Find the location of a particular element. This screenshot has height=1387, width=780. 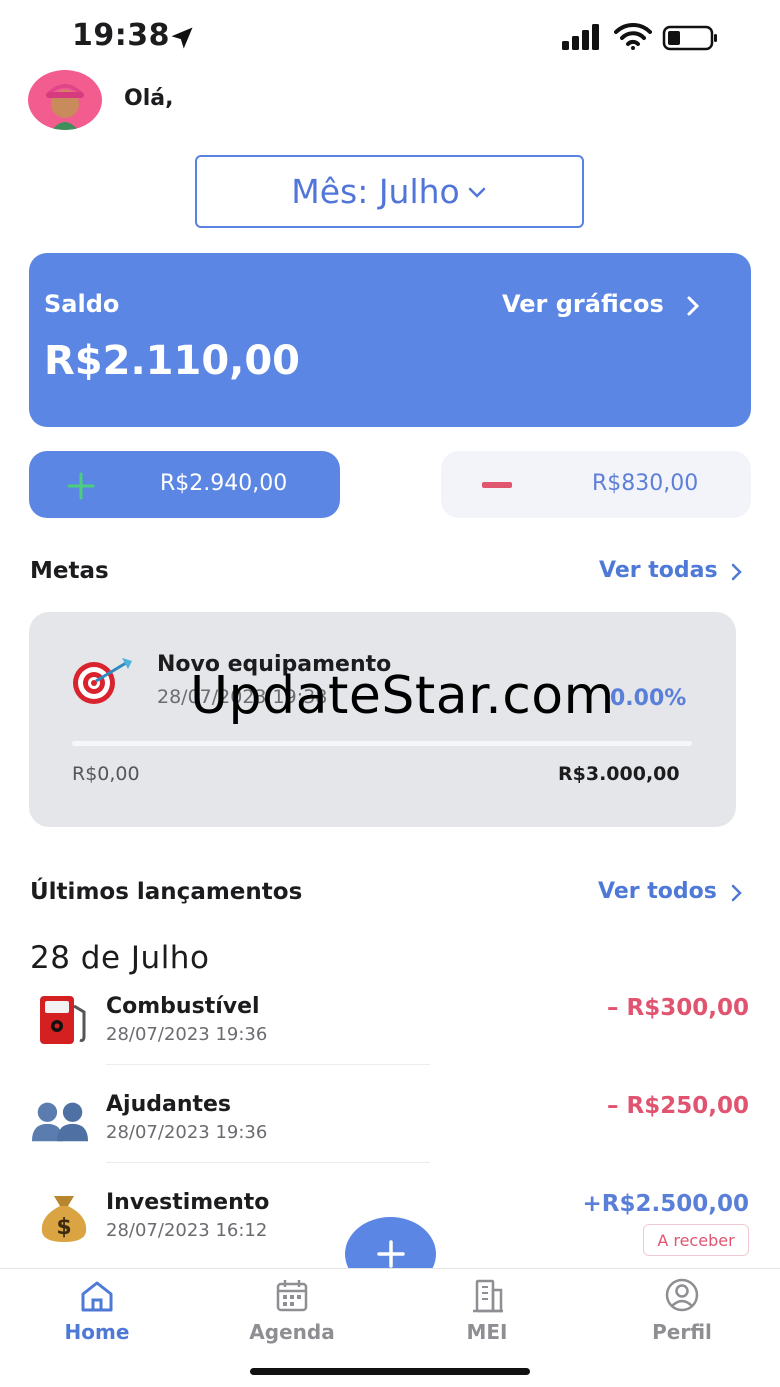

greeting-text: Olá, is located at coordinates (149, 98).